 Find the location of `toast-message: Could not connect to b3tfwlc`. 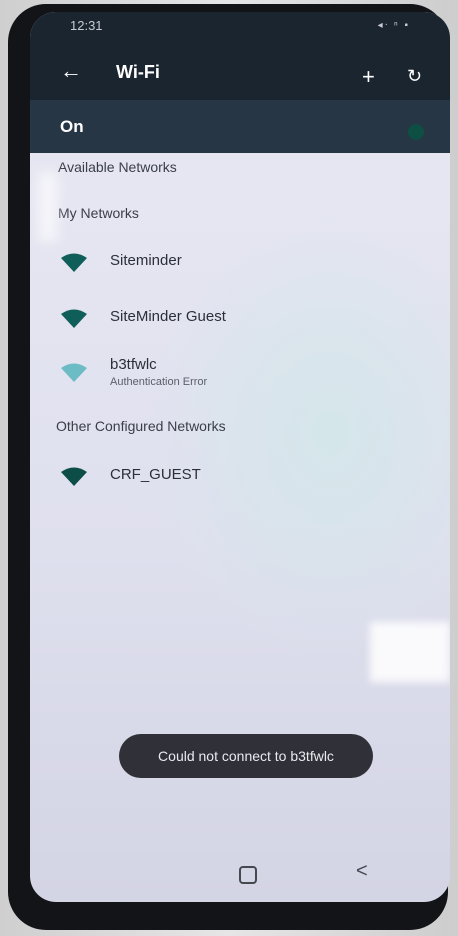

toast-message: Could not connect to b3tfwlc is located at coordinates (246, 756).